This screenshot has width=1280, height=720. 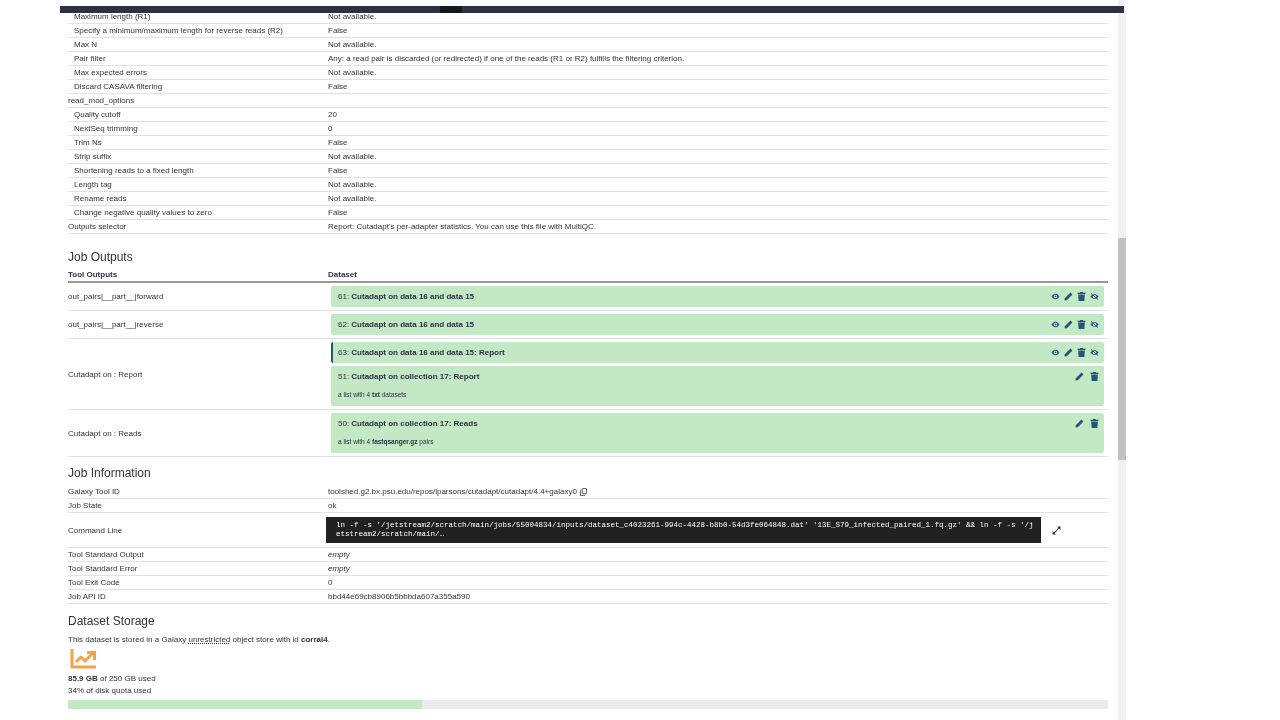 I want to click on scrollbar, so click(x=1122, y=360).